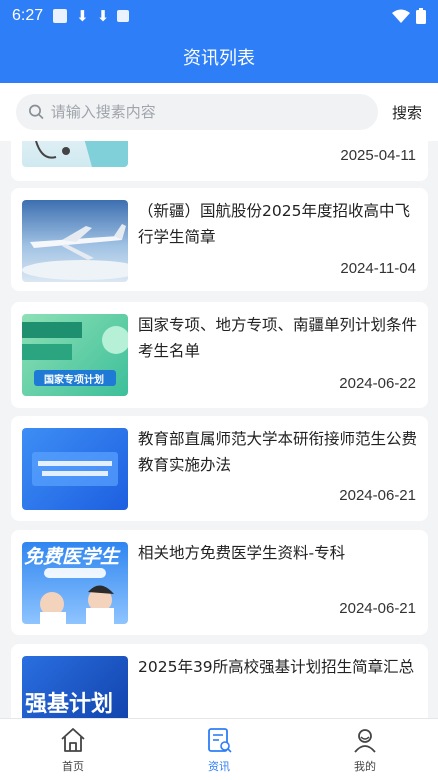  I want to click on article-thumbnail: 免费医学生, so click(75, 583).